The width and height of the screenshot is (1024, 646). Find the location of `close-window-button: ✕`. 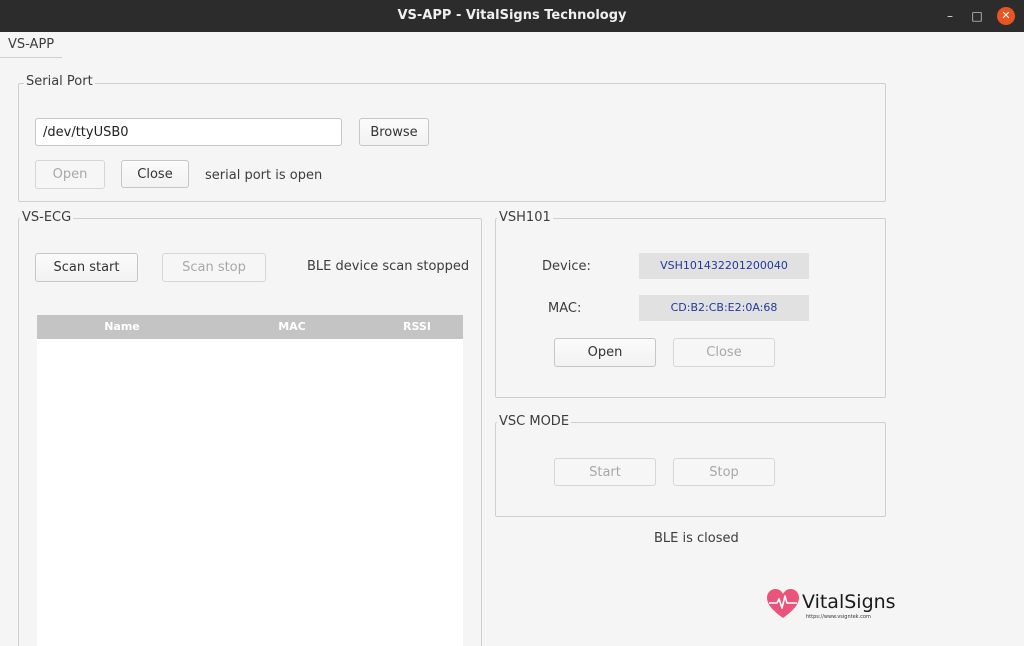

close-window-button: ✕ is located at coordinates (1006, 16).